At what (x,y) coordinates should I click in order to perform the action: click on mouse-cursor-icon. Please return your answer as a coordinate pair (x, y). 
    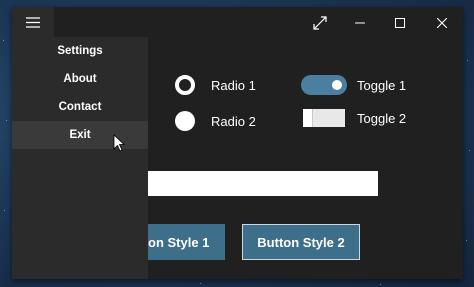
    Looking at the image, I should click on (119, 143).